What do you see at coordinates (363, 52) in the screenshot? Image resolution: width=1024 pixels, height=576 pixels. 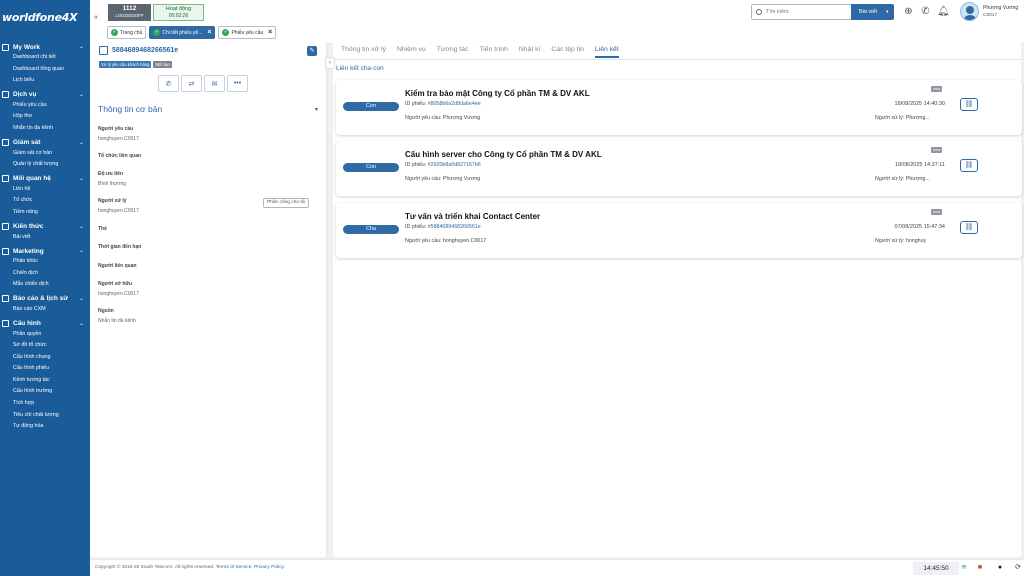 I see `tab-processing-info: Thông tin xử lý` at bounding box center [363, 52].